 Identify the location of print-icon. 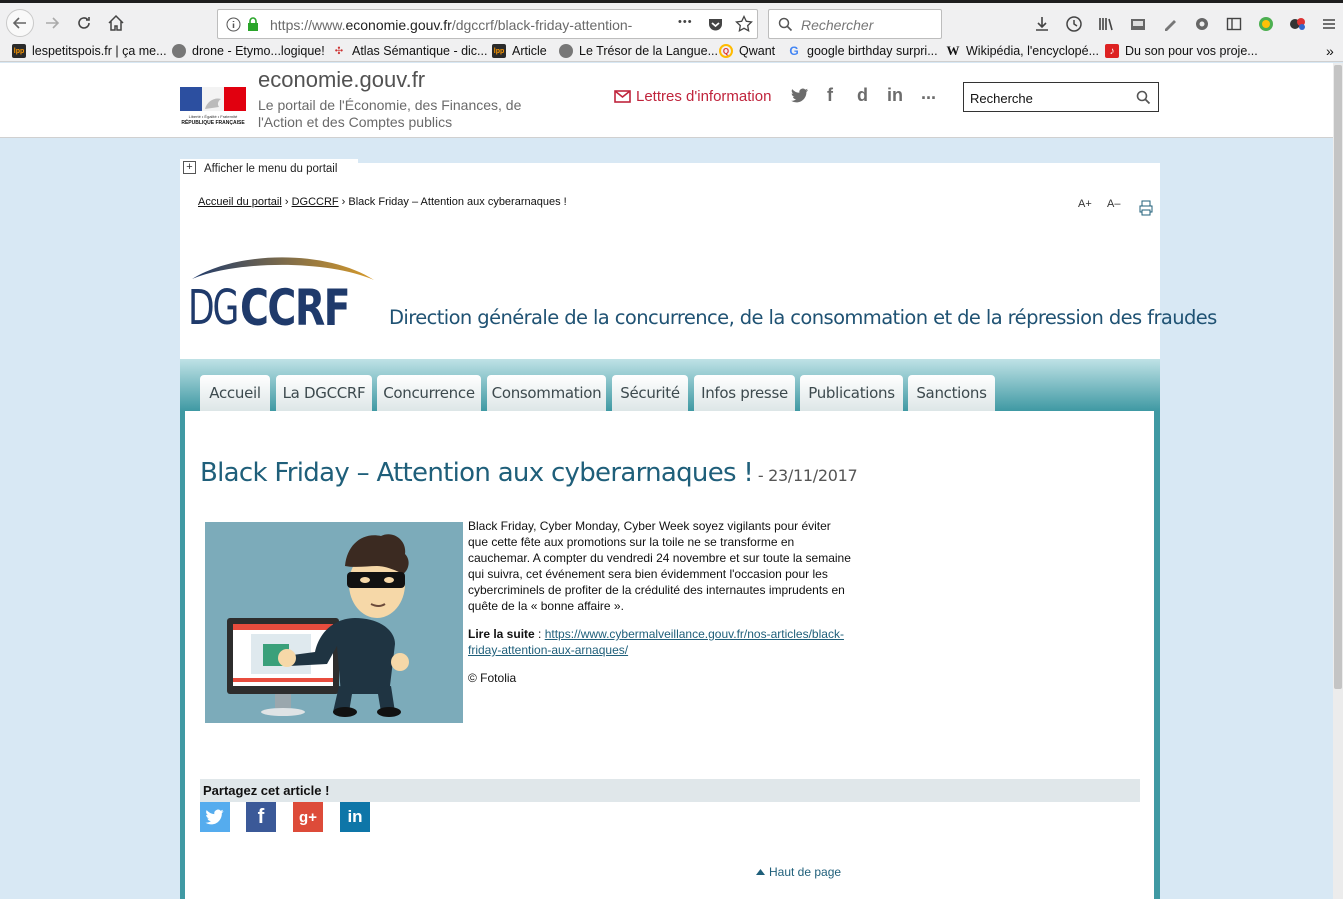
(1146, 209).